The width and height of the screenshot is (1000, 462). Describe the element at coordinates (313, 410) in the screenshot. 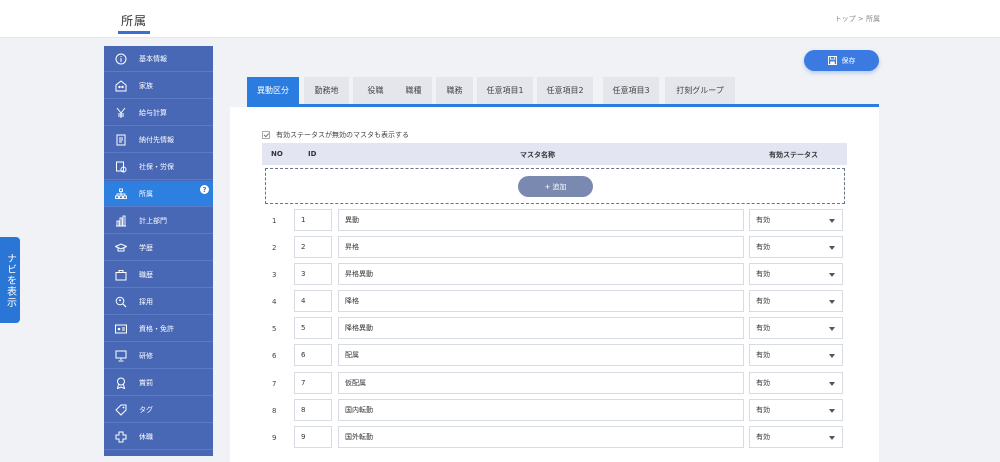

I see `id-field: 8` at that location.